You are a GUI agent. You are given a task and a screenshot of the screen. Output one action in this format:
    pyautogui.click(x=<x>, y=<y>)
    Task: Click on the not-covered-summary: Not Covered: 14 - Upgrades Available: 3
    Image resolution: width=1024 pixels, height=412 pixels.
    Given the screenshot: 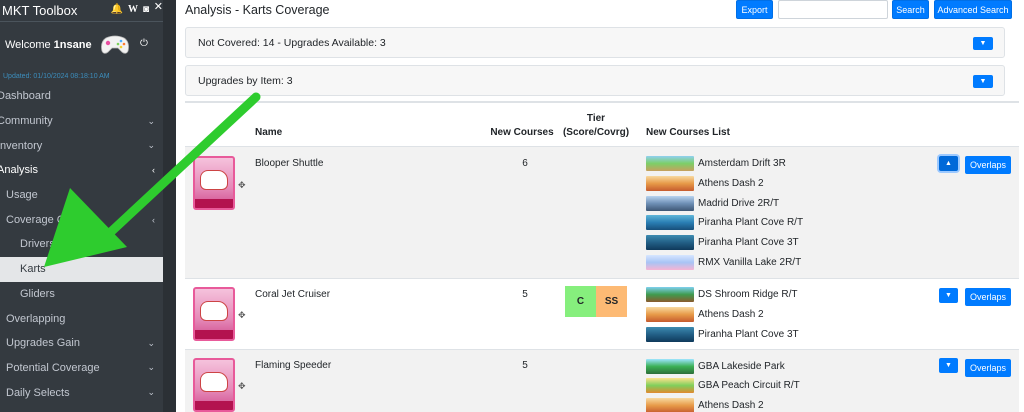 What is the action you would take?
    pyautogui.click(x=292, y=42)
    